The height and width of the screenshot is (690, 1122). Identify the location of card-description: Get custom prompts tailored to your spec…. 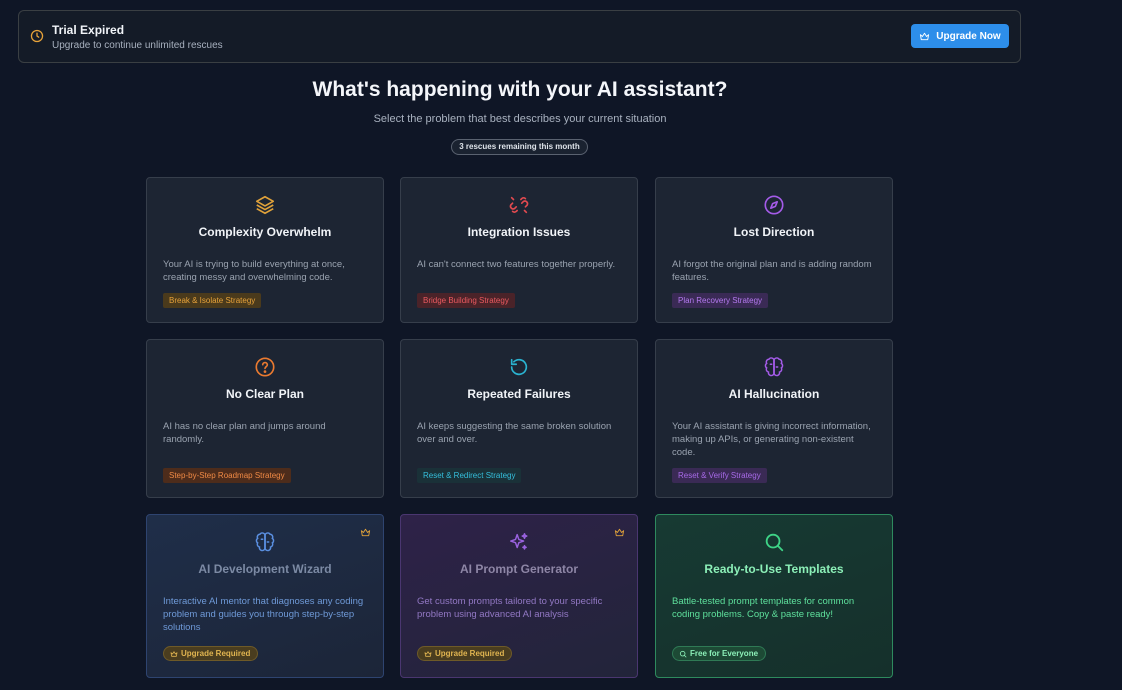
(510, 608).